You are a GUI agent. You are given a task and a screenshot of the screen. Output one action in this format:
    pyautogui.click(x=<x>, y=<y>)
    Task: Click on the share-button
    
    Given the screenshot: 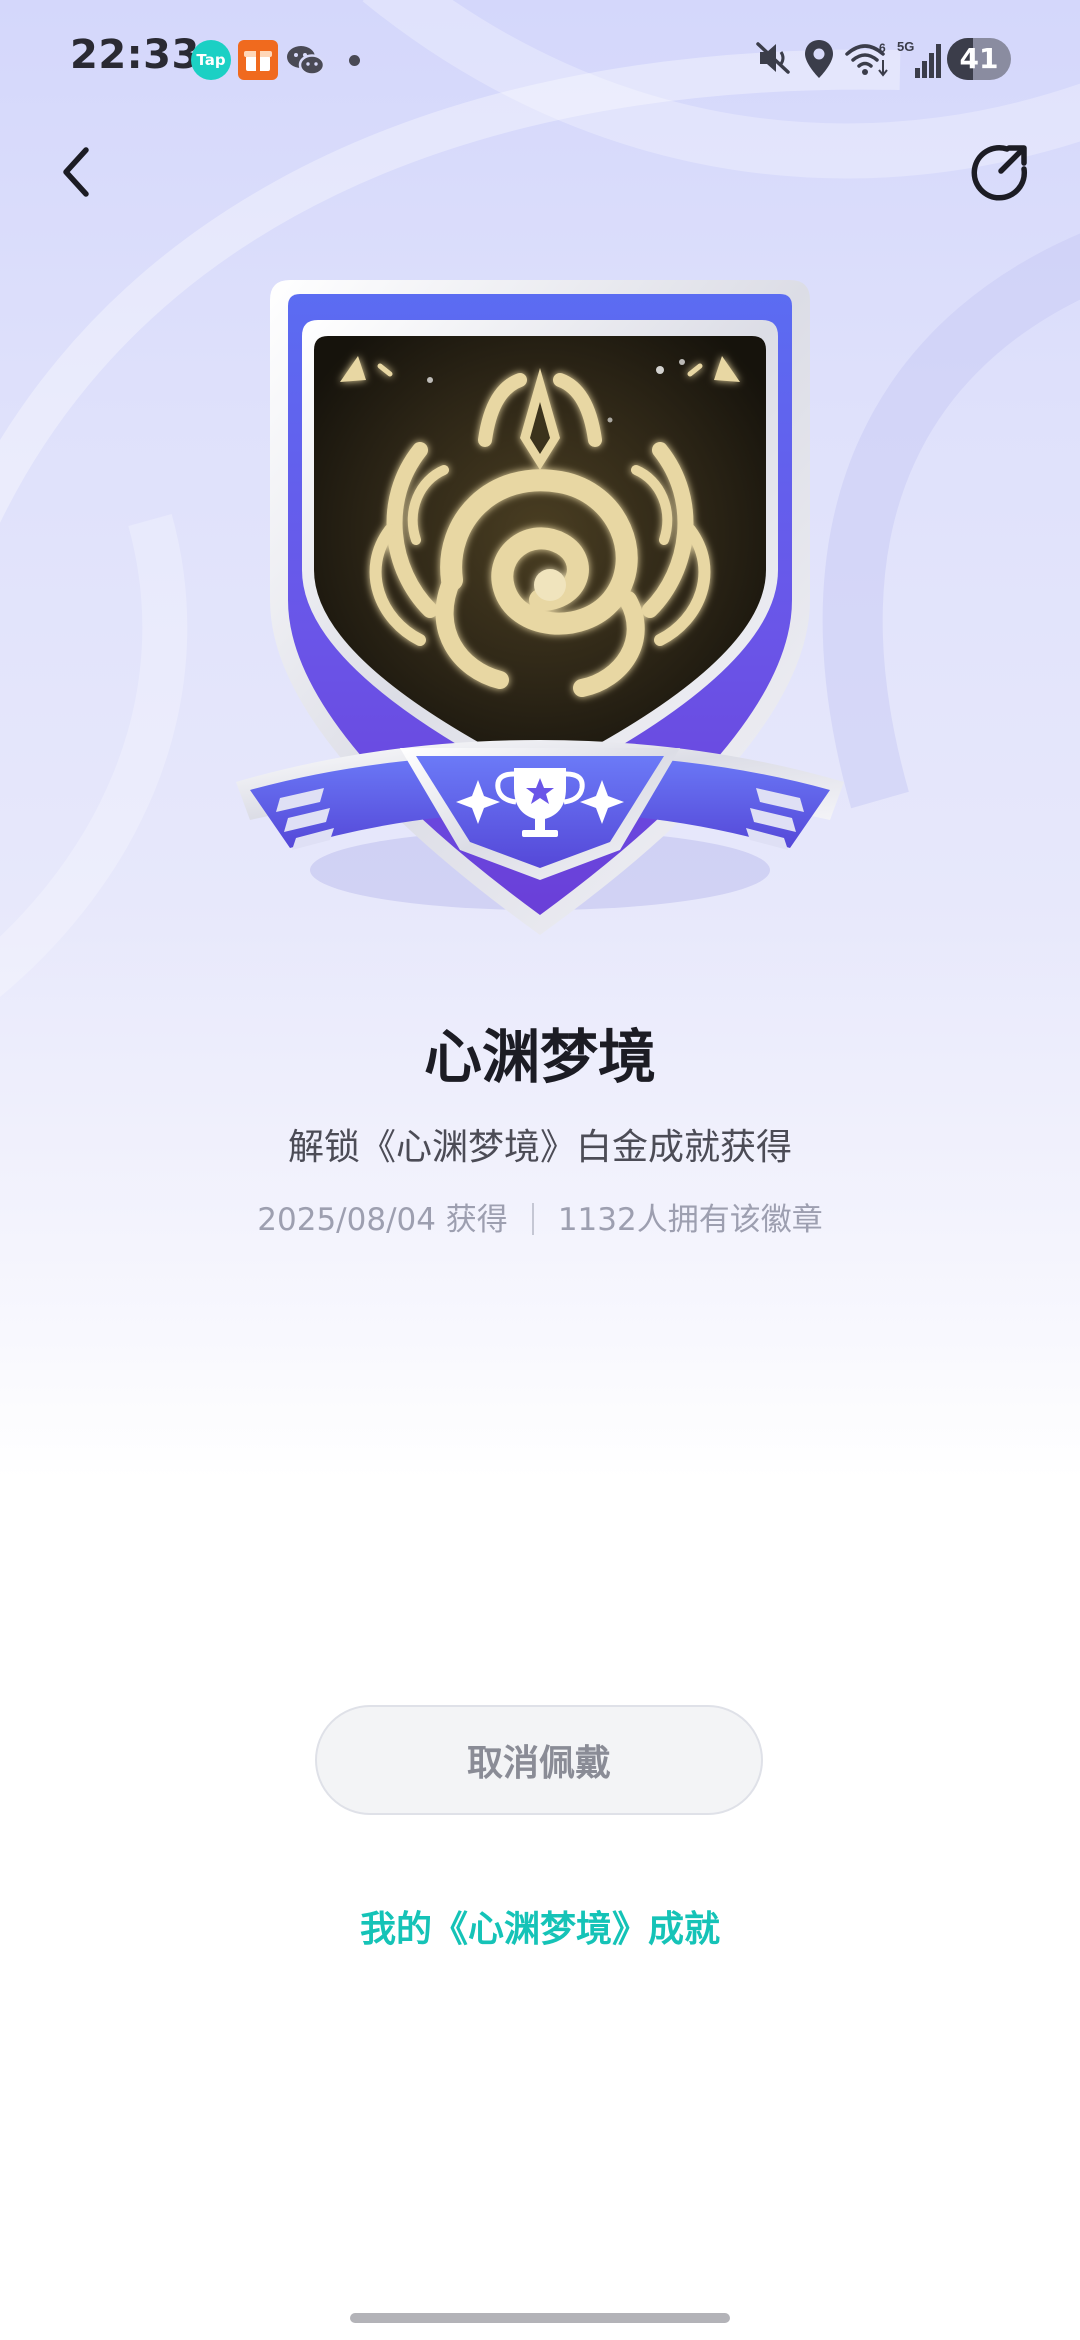 What is the action you would take?
    pyautogui.click(x=1000, y=172)
    